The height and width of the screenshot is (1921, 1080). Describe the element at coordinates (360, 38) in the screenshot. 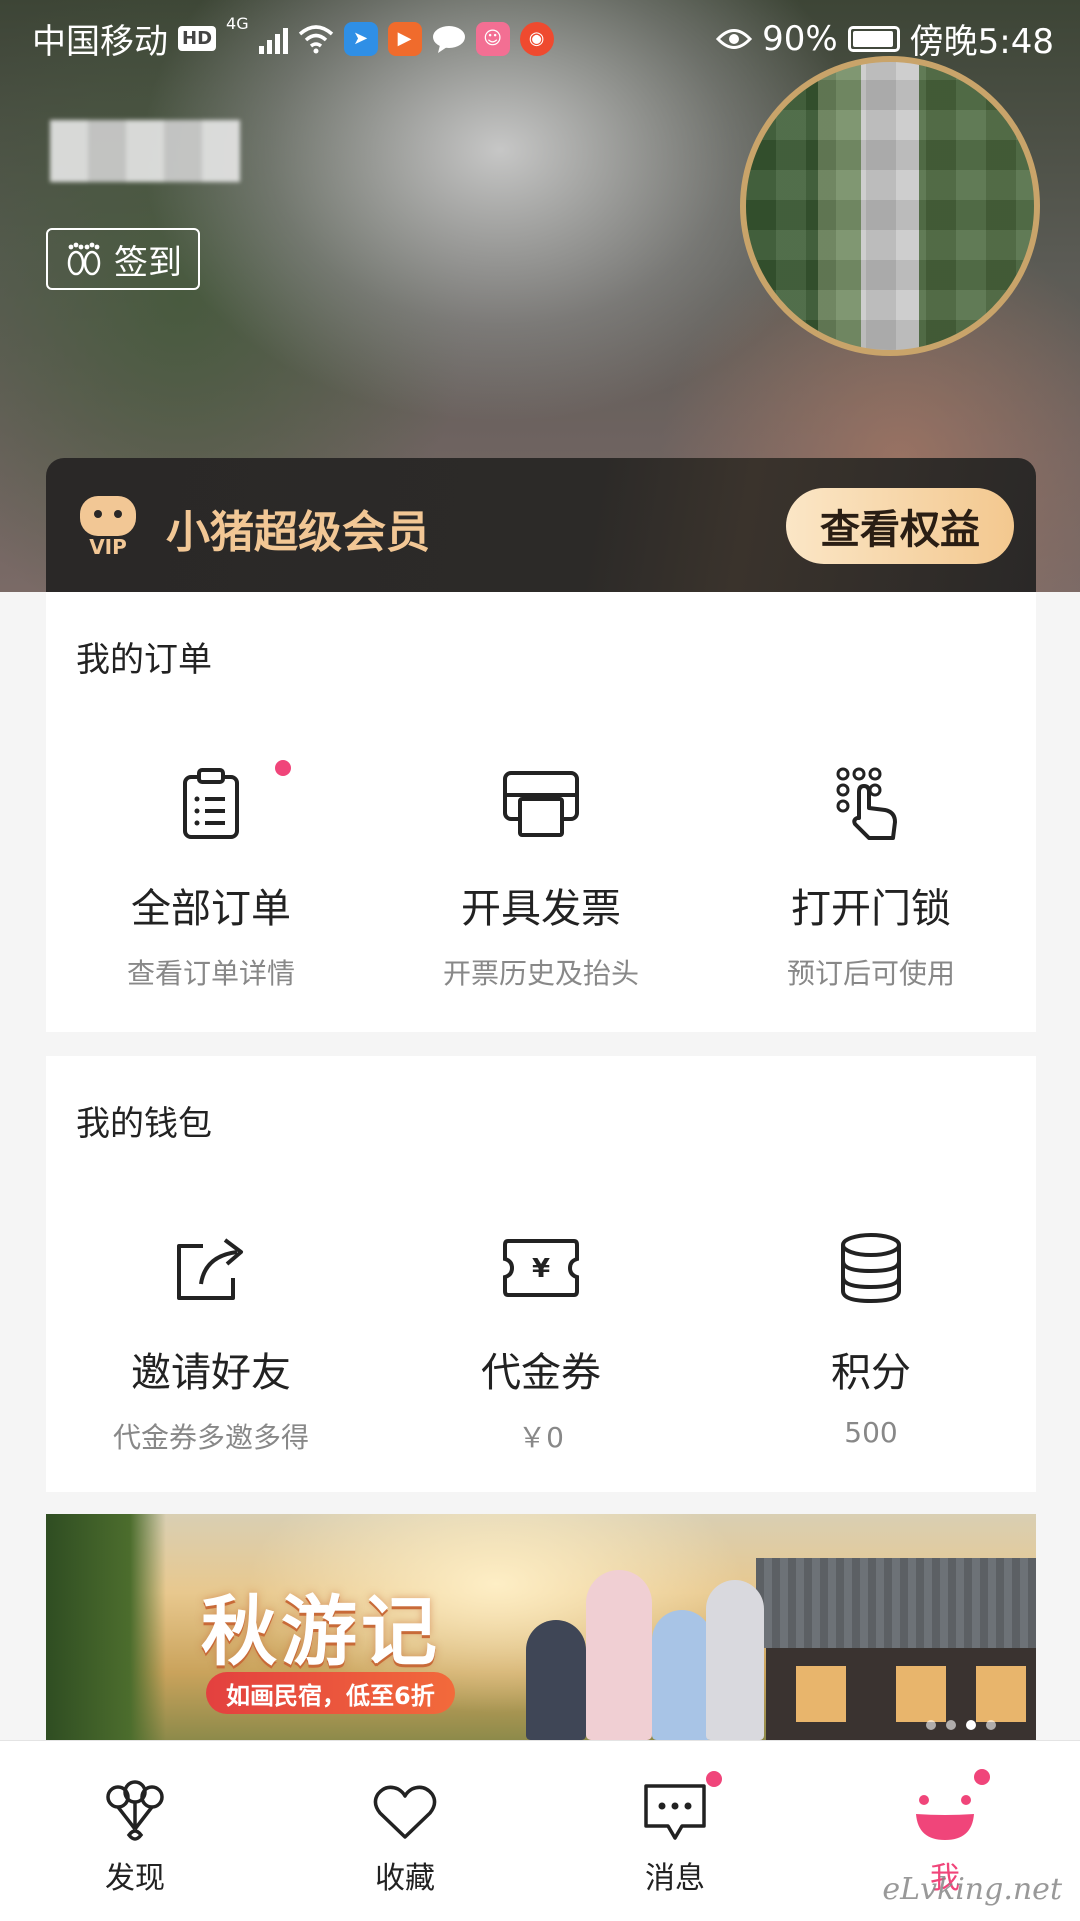

I see `maps-app-icon: ➤` at that location.